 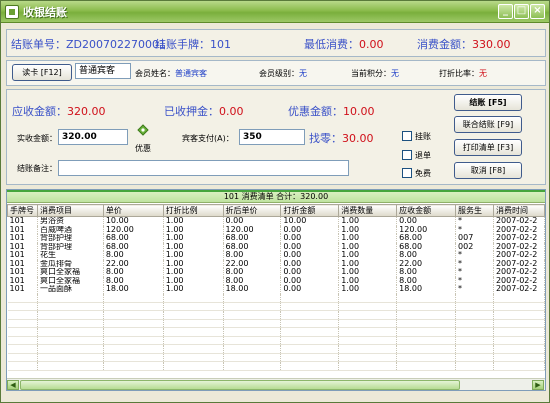 I want to click on column-header: 消费项目, so click(x=70, y=210).